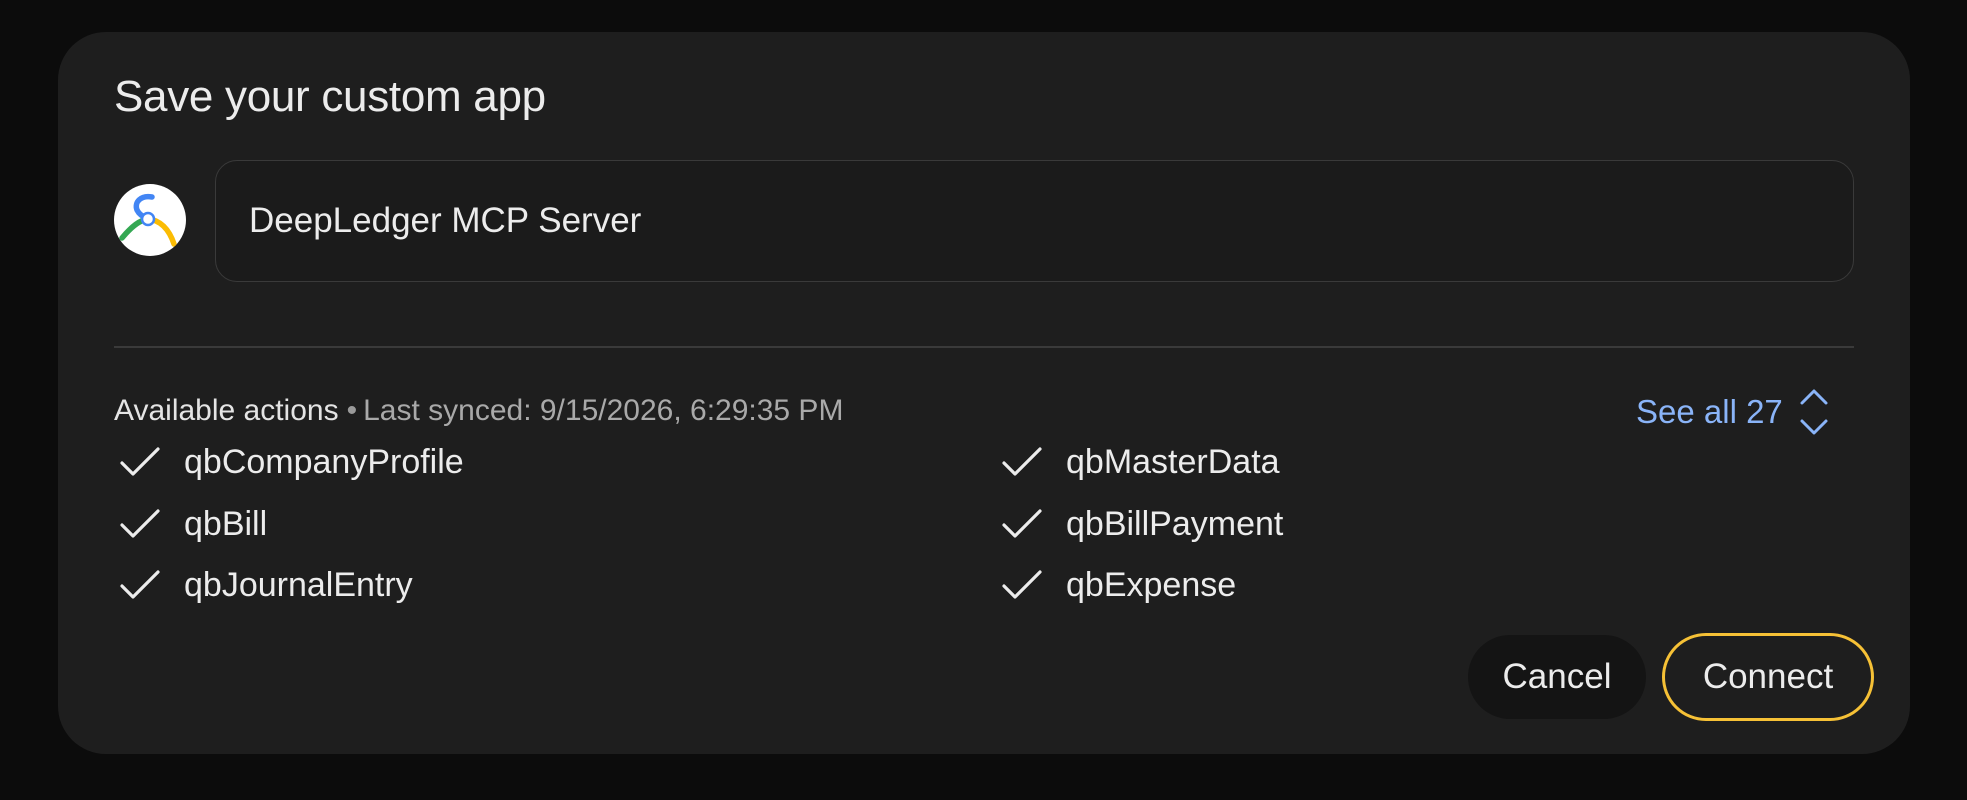  I want to click on see-all-actions-button: See all 27, so click(1732, 412).